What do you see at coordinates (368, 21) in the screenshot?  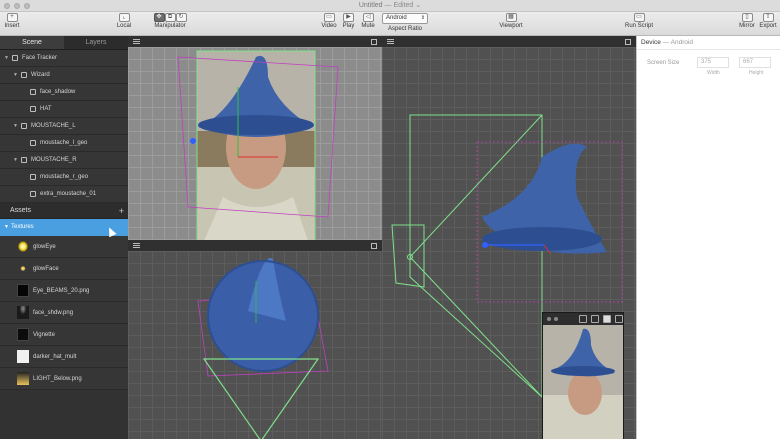 I see `mute-button: ◁ Mute` at bounding box center [368, 21].